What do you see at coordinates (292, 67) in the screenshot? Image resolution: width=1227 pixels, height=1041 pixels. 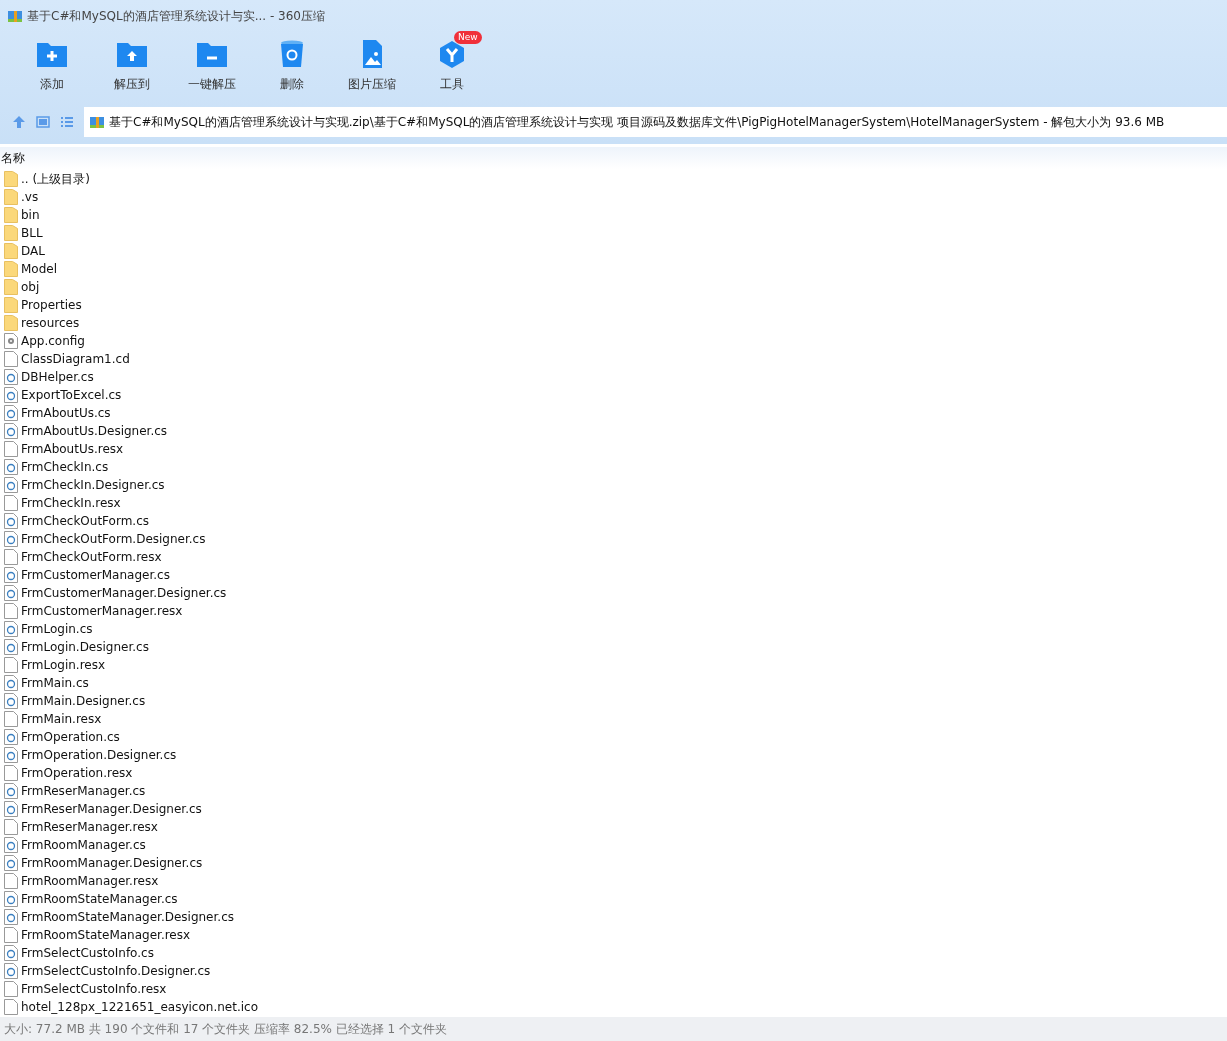 I see `toolbar-button: 删除` at bounding box center [292, 67].